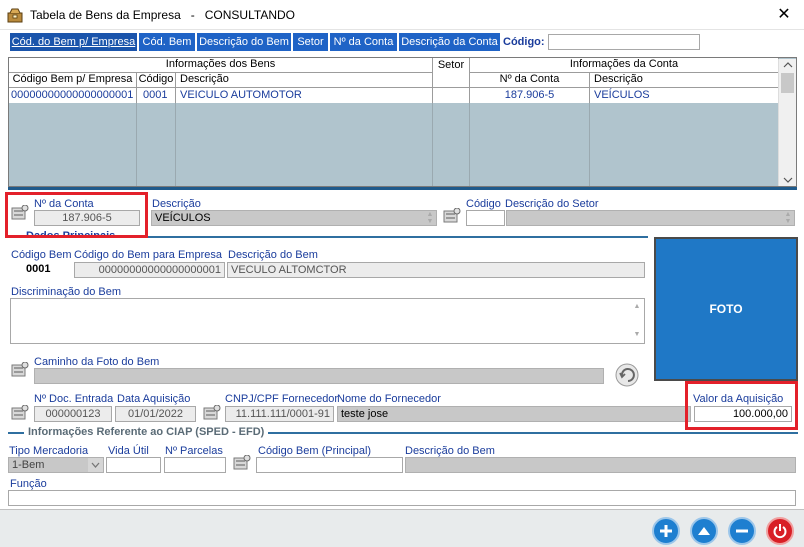 The height and width of the screenshot is (547, 804). Describe the element at coordinates (483, 204) in the screenshot. I see `codigo-setor-label: Código` at that location.